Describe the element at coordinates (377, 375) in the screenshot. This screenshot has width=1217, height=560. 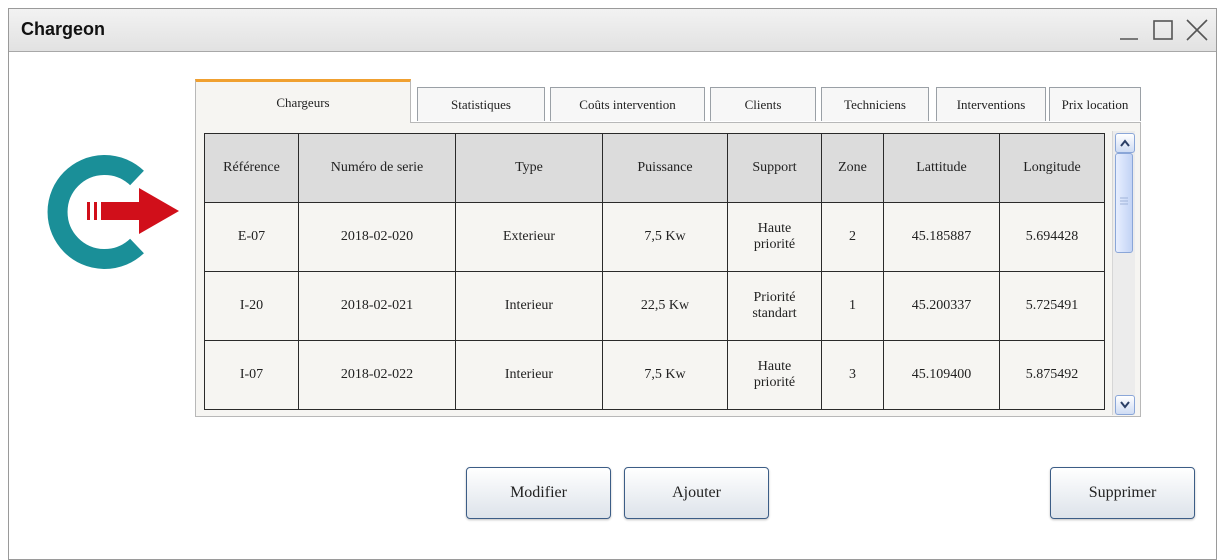
I see `table-cell: 2018-02-022` at that location.